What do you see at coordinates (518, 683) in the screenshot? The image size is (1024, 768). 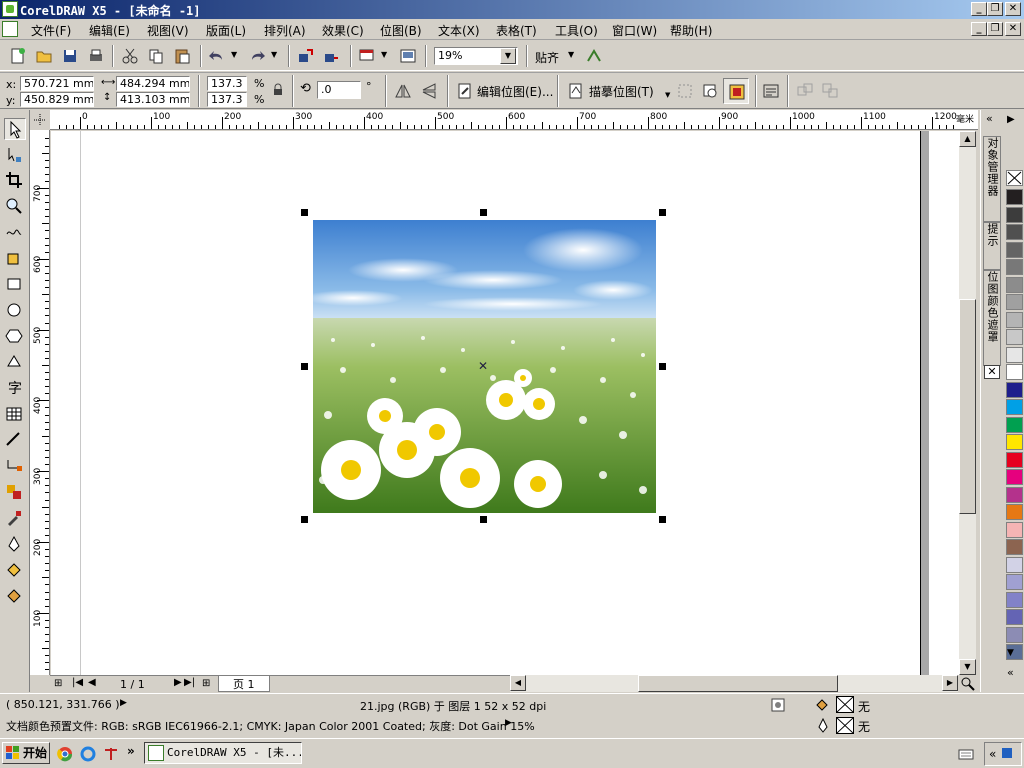 I see `scroll-left-icon: ◀` at bounding box center [518, 683].